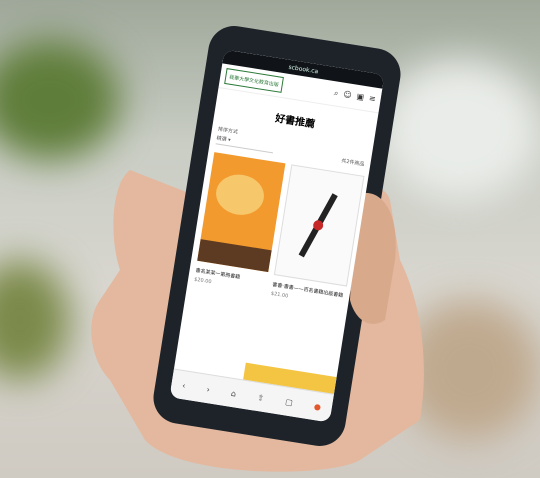 This screenshot has width=540, height=478. Describe the element at coordinates (254, 80) in the screenshot. I see `site-logo: 我華大學文化教育出版` at that location.